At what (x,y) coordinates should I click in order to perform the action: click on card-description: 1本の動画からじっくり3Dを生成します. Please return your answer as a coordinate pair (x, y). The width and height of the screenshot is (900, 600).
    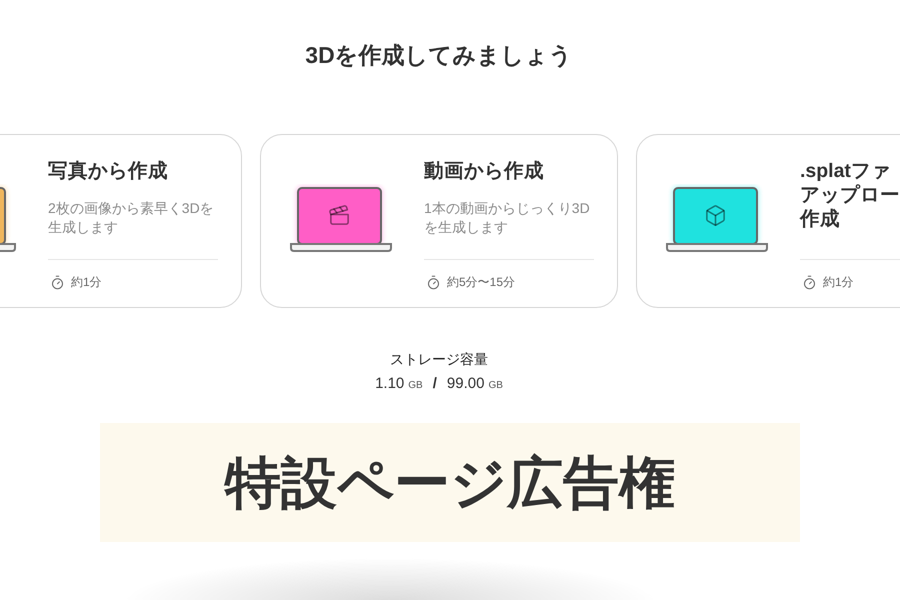
    Looking at the image, I should click on (507, 218).